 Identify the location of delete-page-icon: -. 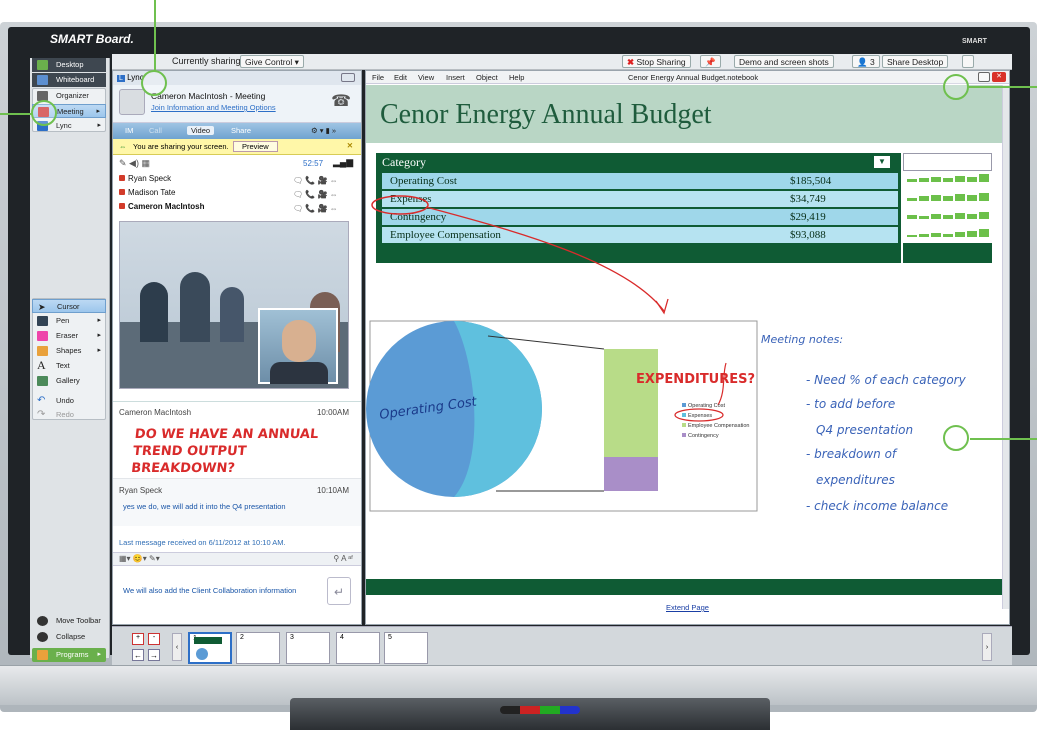
(154, 639).